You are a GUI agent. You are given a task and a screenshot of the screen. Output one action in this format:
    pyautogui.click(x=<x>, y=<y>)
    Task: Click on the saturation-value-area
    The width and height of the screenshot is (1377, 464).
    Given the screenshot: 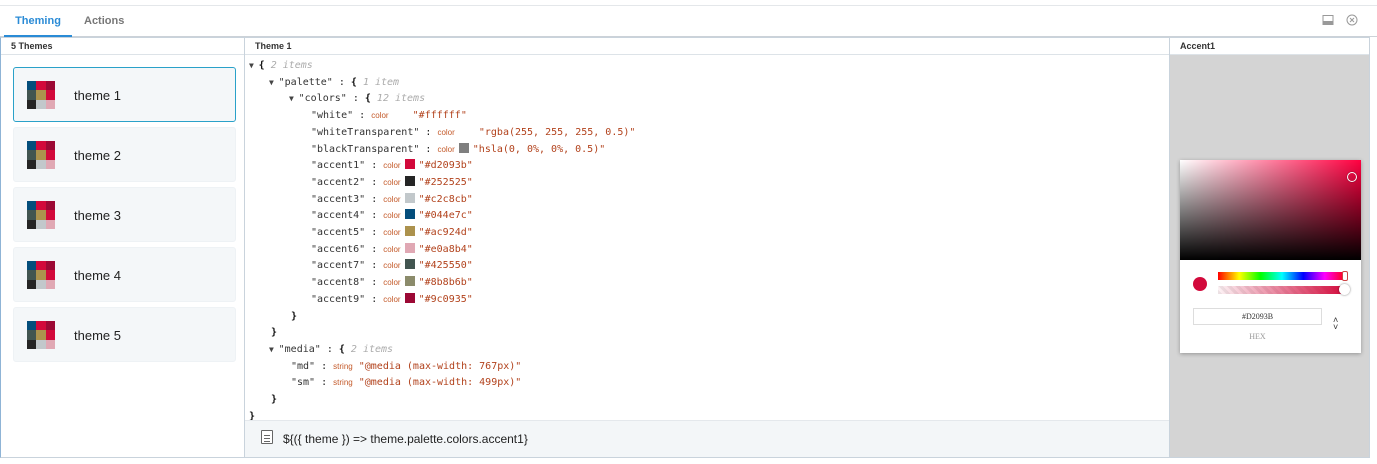 What is the action you would take?
    pyautogui.click(x=1270, y=210)
    